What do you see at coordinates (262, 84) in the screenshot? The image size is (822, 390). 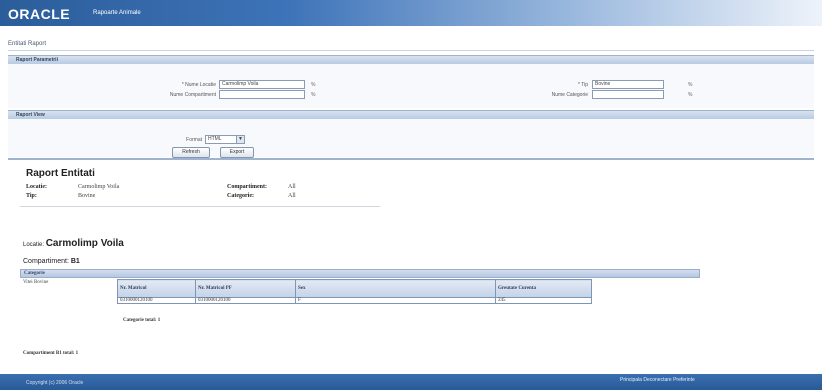 I see `nume-locatie-input: Carmolimp Voila` at bounding box center [262, 84].